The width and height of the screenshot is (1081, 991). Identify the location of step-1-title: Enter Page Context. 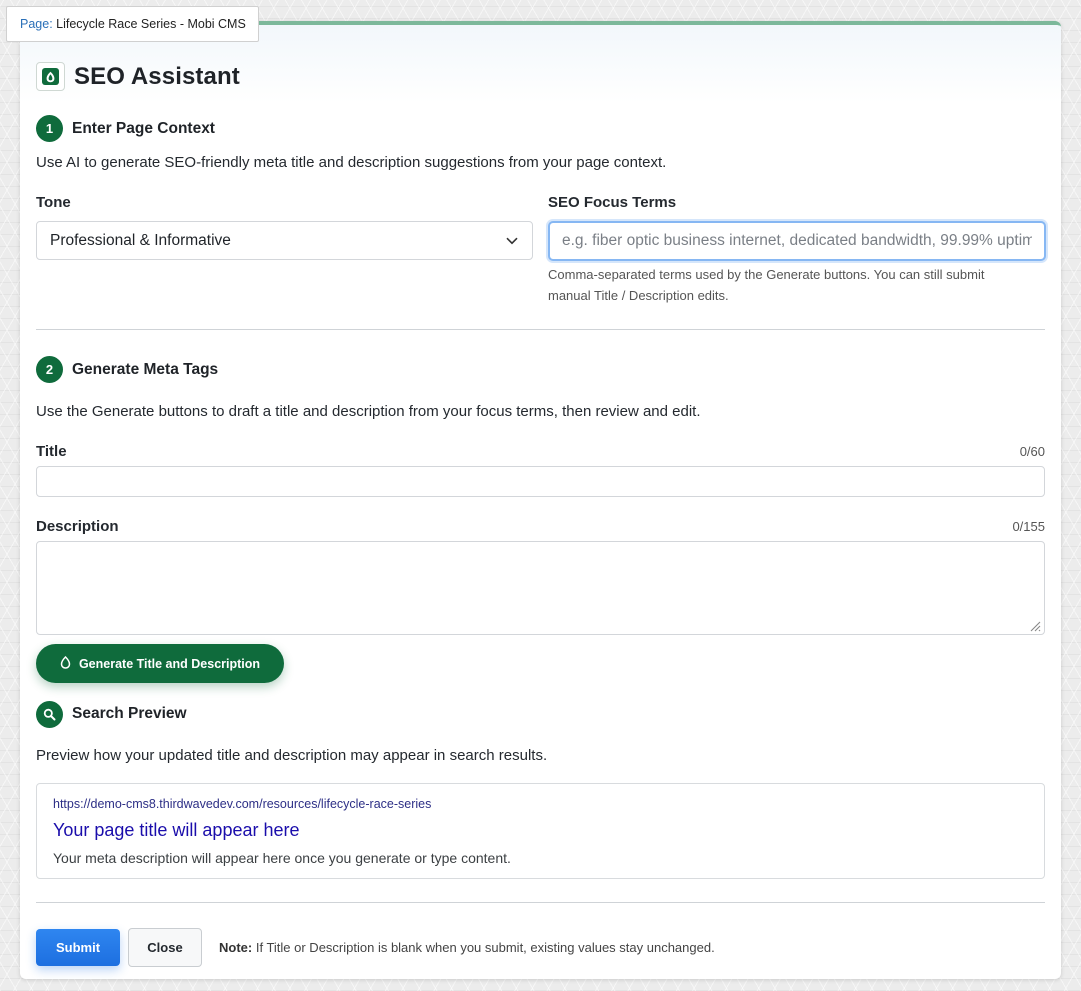
(143, 128).